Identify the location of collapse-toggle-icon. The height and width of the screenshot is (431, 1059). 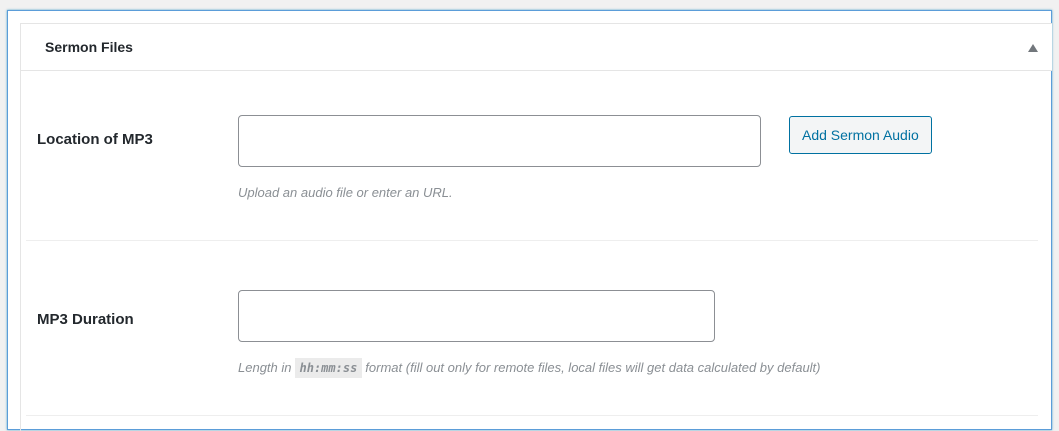
(1033, 48).